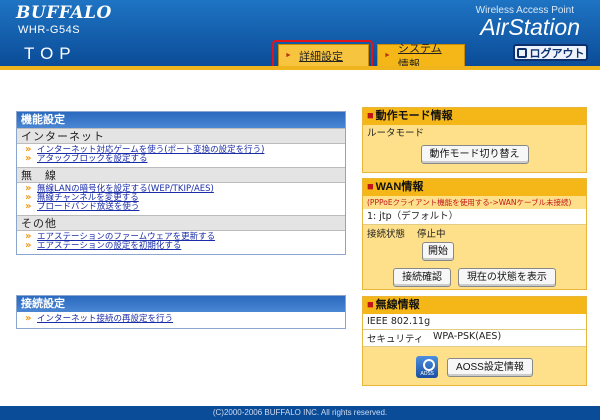 The width and height of the screenshot is (600, 420). I want to click on header-divider, so click(300, 68).